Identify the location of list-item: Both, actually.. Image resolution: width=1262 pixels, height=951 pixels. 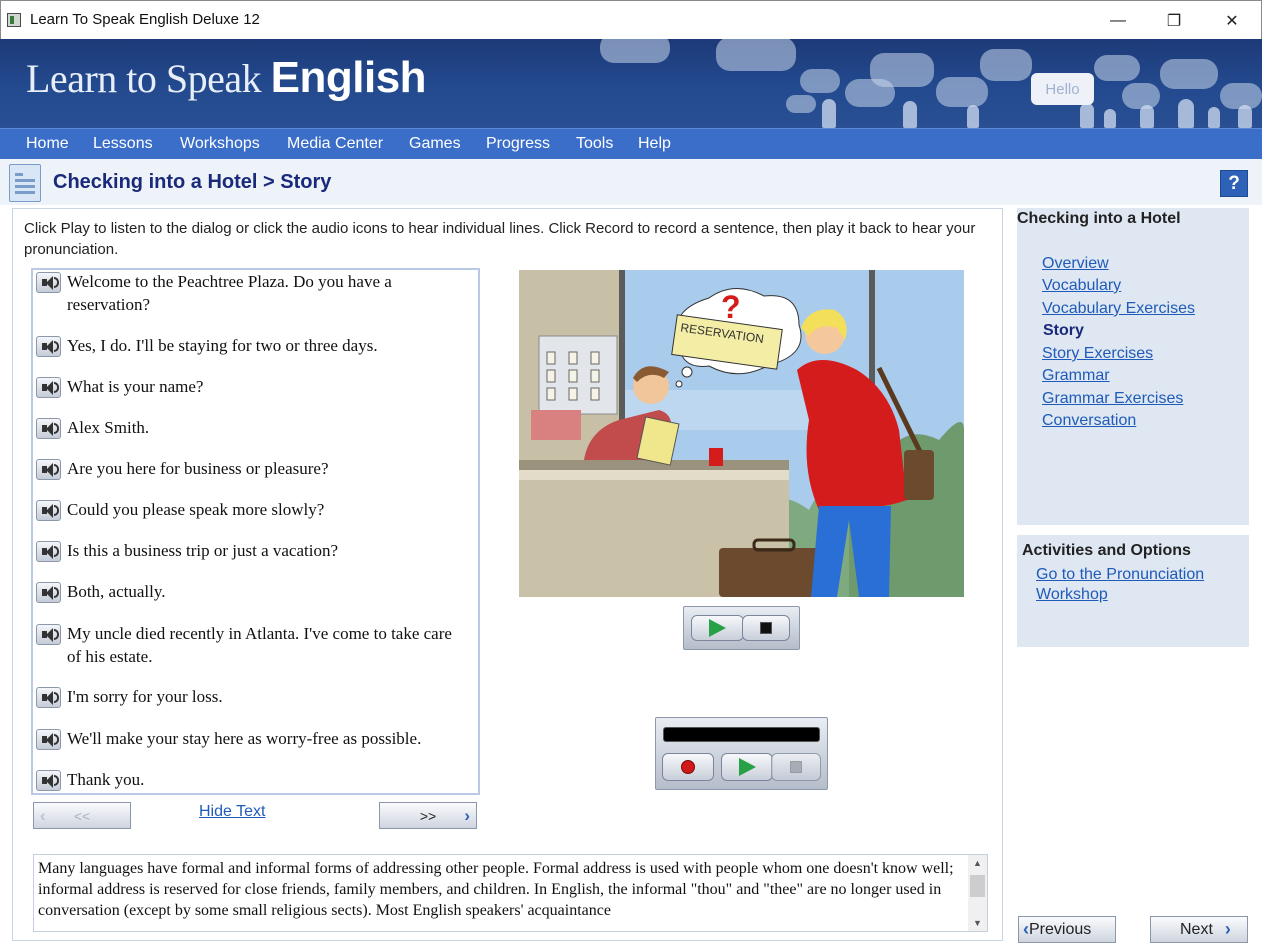
(245, 591).